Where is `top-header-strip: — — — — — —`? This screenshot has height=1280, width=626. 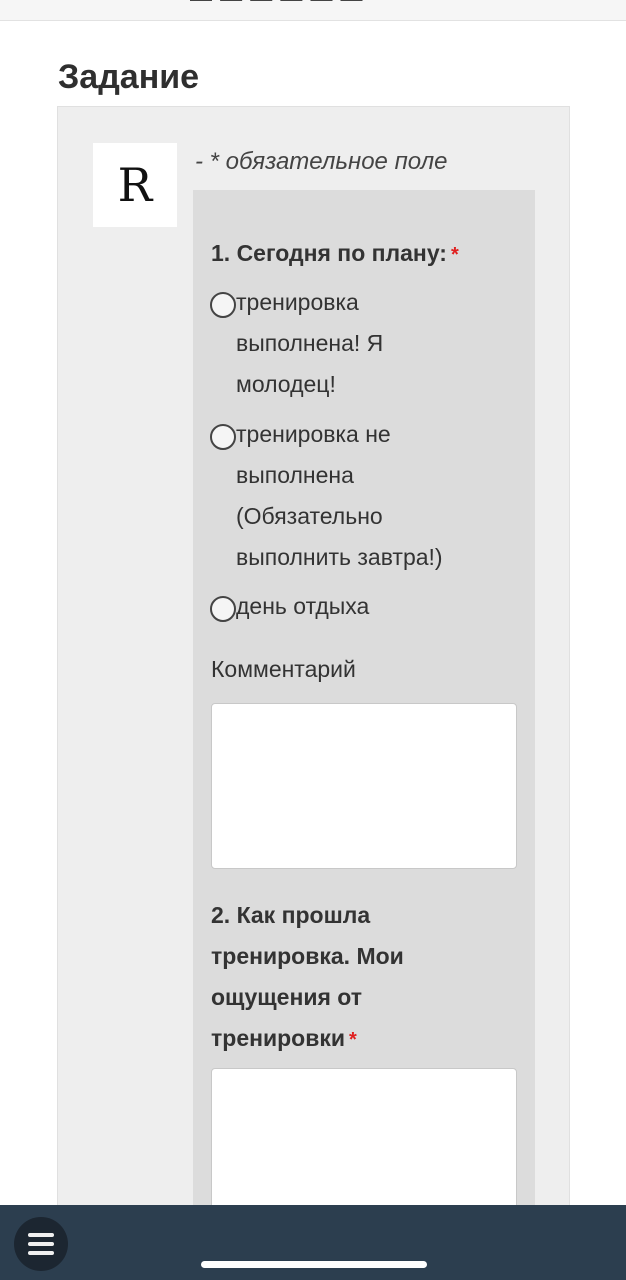 top-header-strip: — — — — — — is located at coordinates (313, 10).